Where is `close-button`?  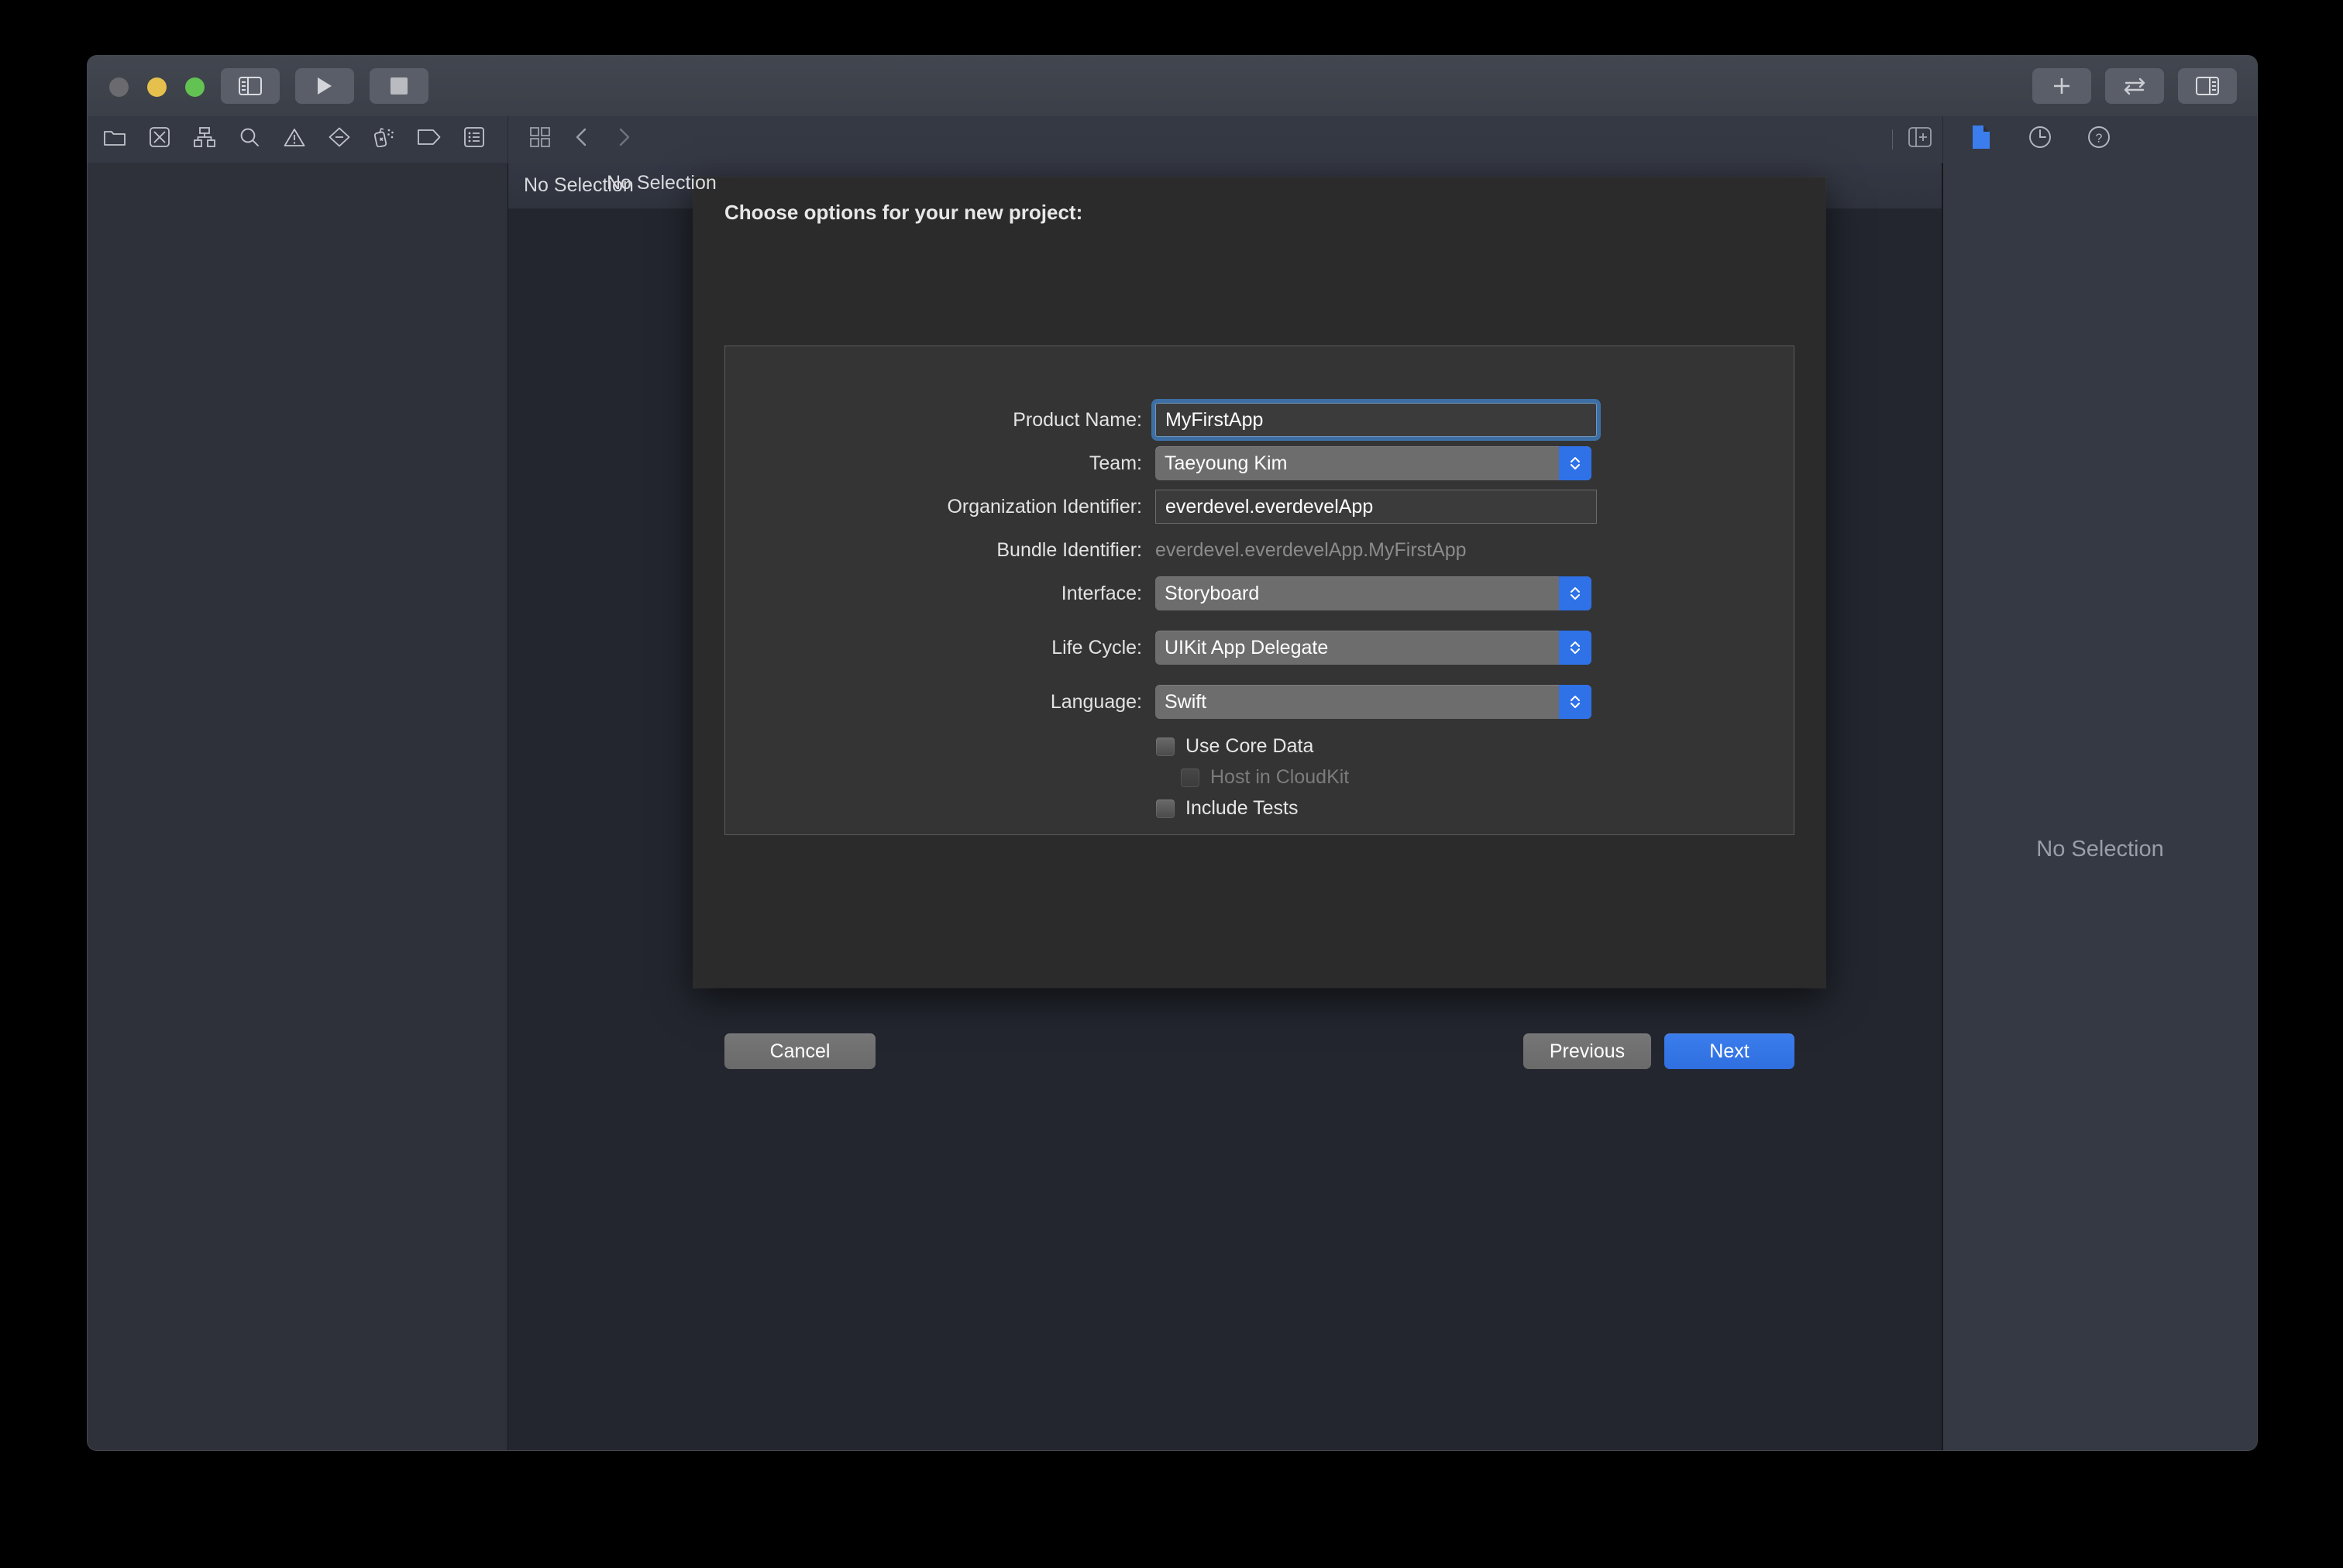
close-button is located at coordinates (119, 87).